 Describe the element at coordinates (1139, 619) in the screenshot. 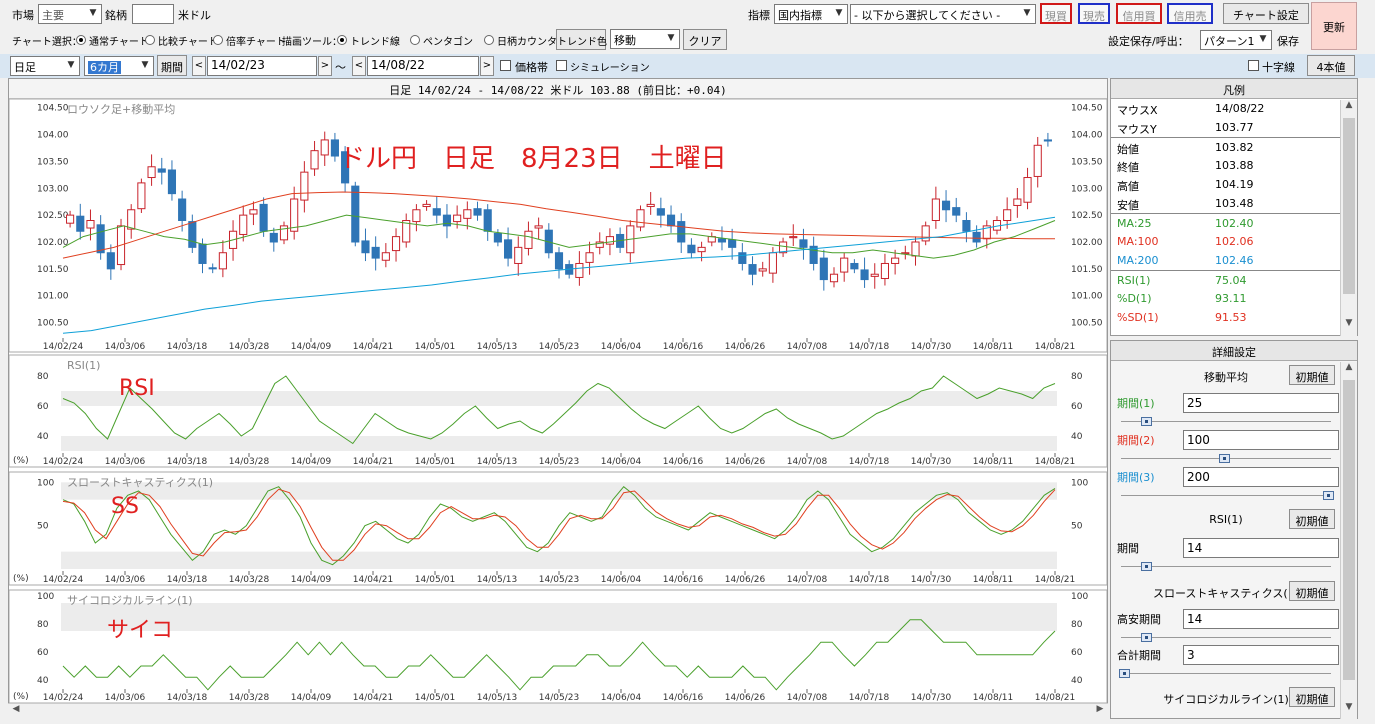

I see `stoch-hl-label: 高安期間` at that location.